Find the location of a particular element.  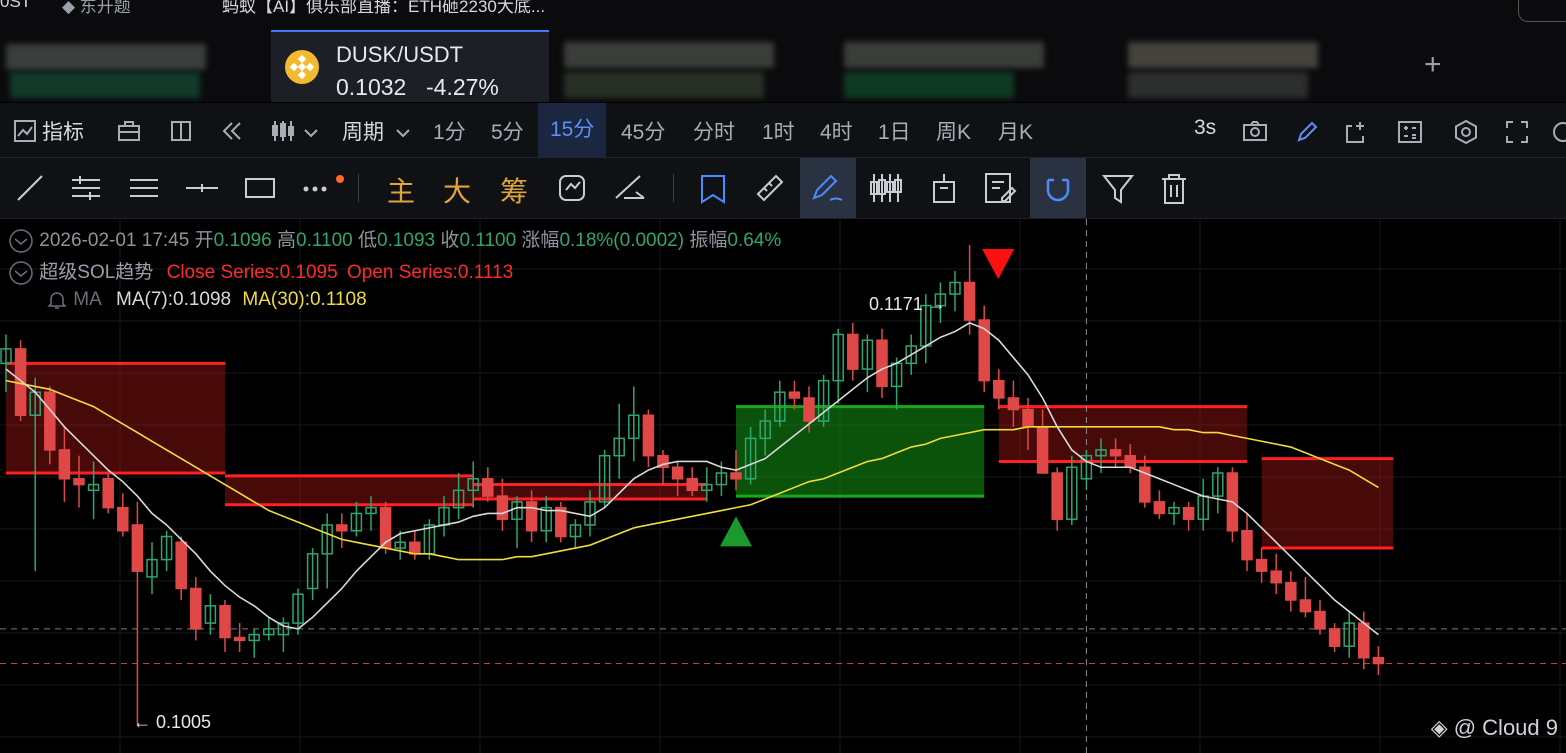

ohlc-datetime: 2026-02-01 17:45 is located at coordinates (114, 240).